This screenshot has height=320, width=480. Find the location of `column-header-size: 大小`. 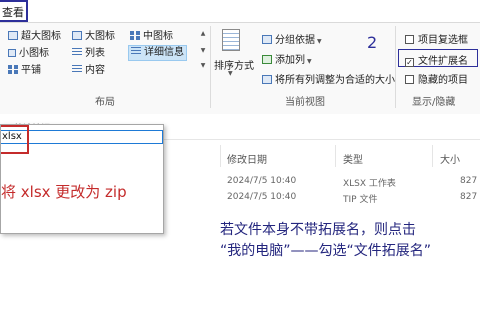

column-header-size: 大小 is located at coordinates (450, 158).